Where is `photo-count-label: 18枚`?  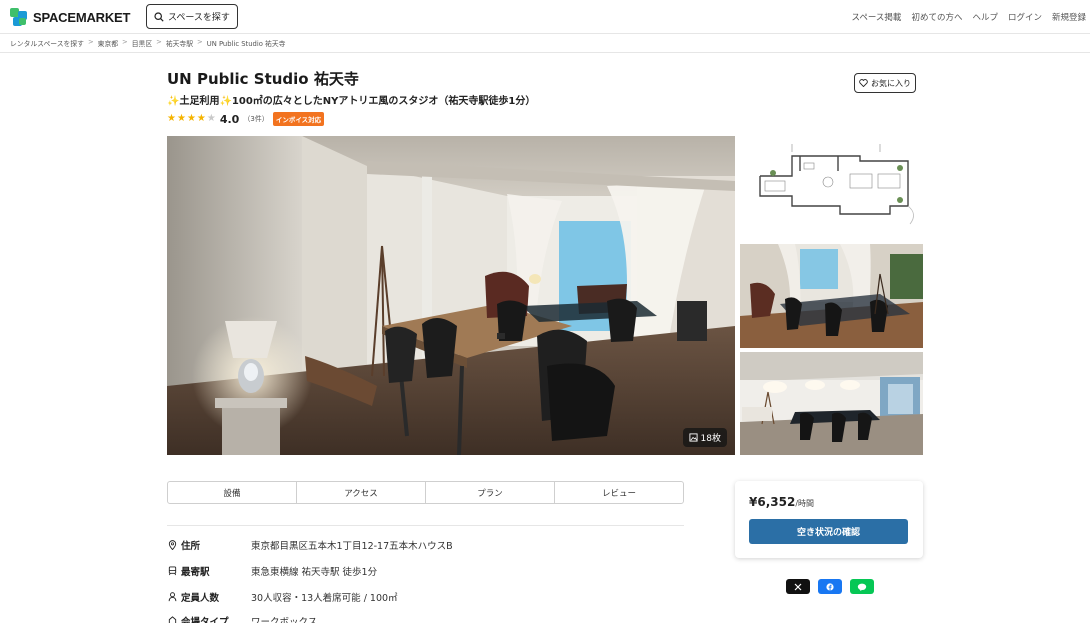 photo-count-label: 18枚 is located at coordinates (710, 439).